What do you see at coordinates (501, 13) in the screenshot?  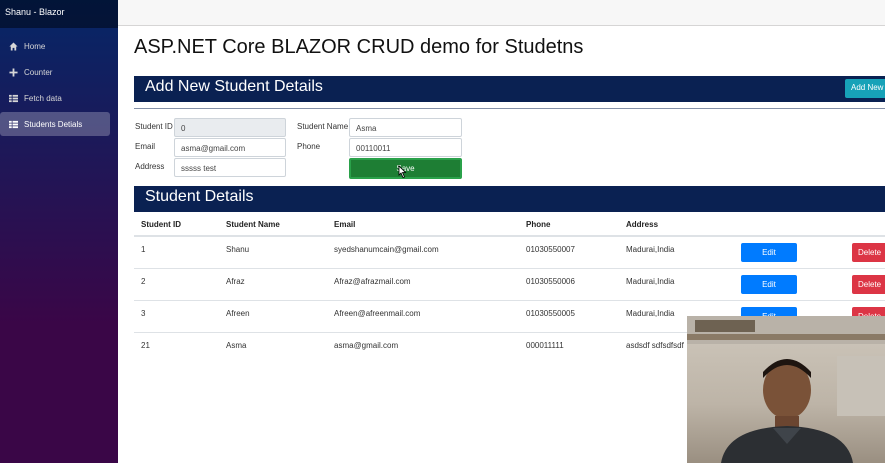 I see `top-bar` at bounding box center [501, 13].